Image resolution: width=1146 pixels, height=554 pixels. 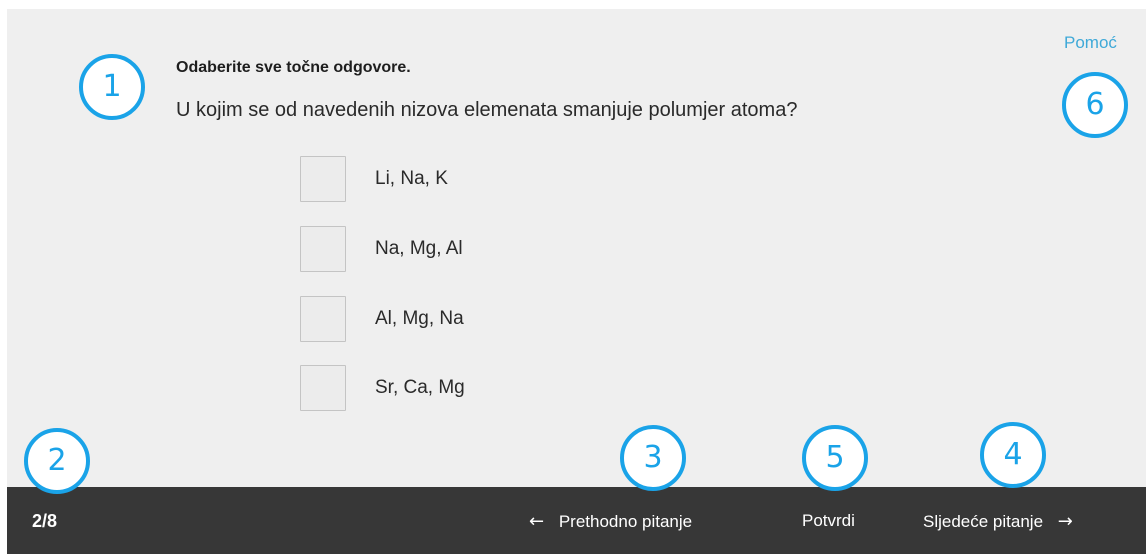 What do you see at coordinates (1065, 521) in the screenshot?
I see `arrow-right-icon: →` at bounding box center [1065, 521].